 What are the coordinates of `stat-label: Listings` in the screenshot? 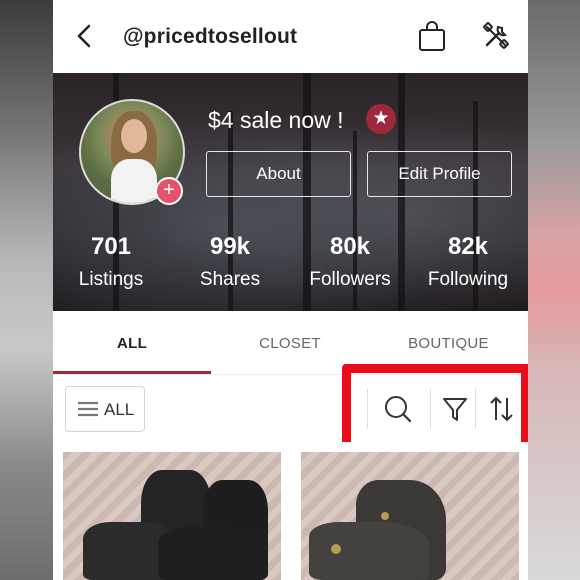 It's located at (111, 279).